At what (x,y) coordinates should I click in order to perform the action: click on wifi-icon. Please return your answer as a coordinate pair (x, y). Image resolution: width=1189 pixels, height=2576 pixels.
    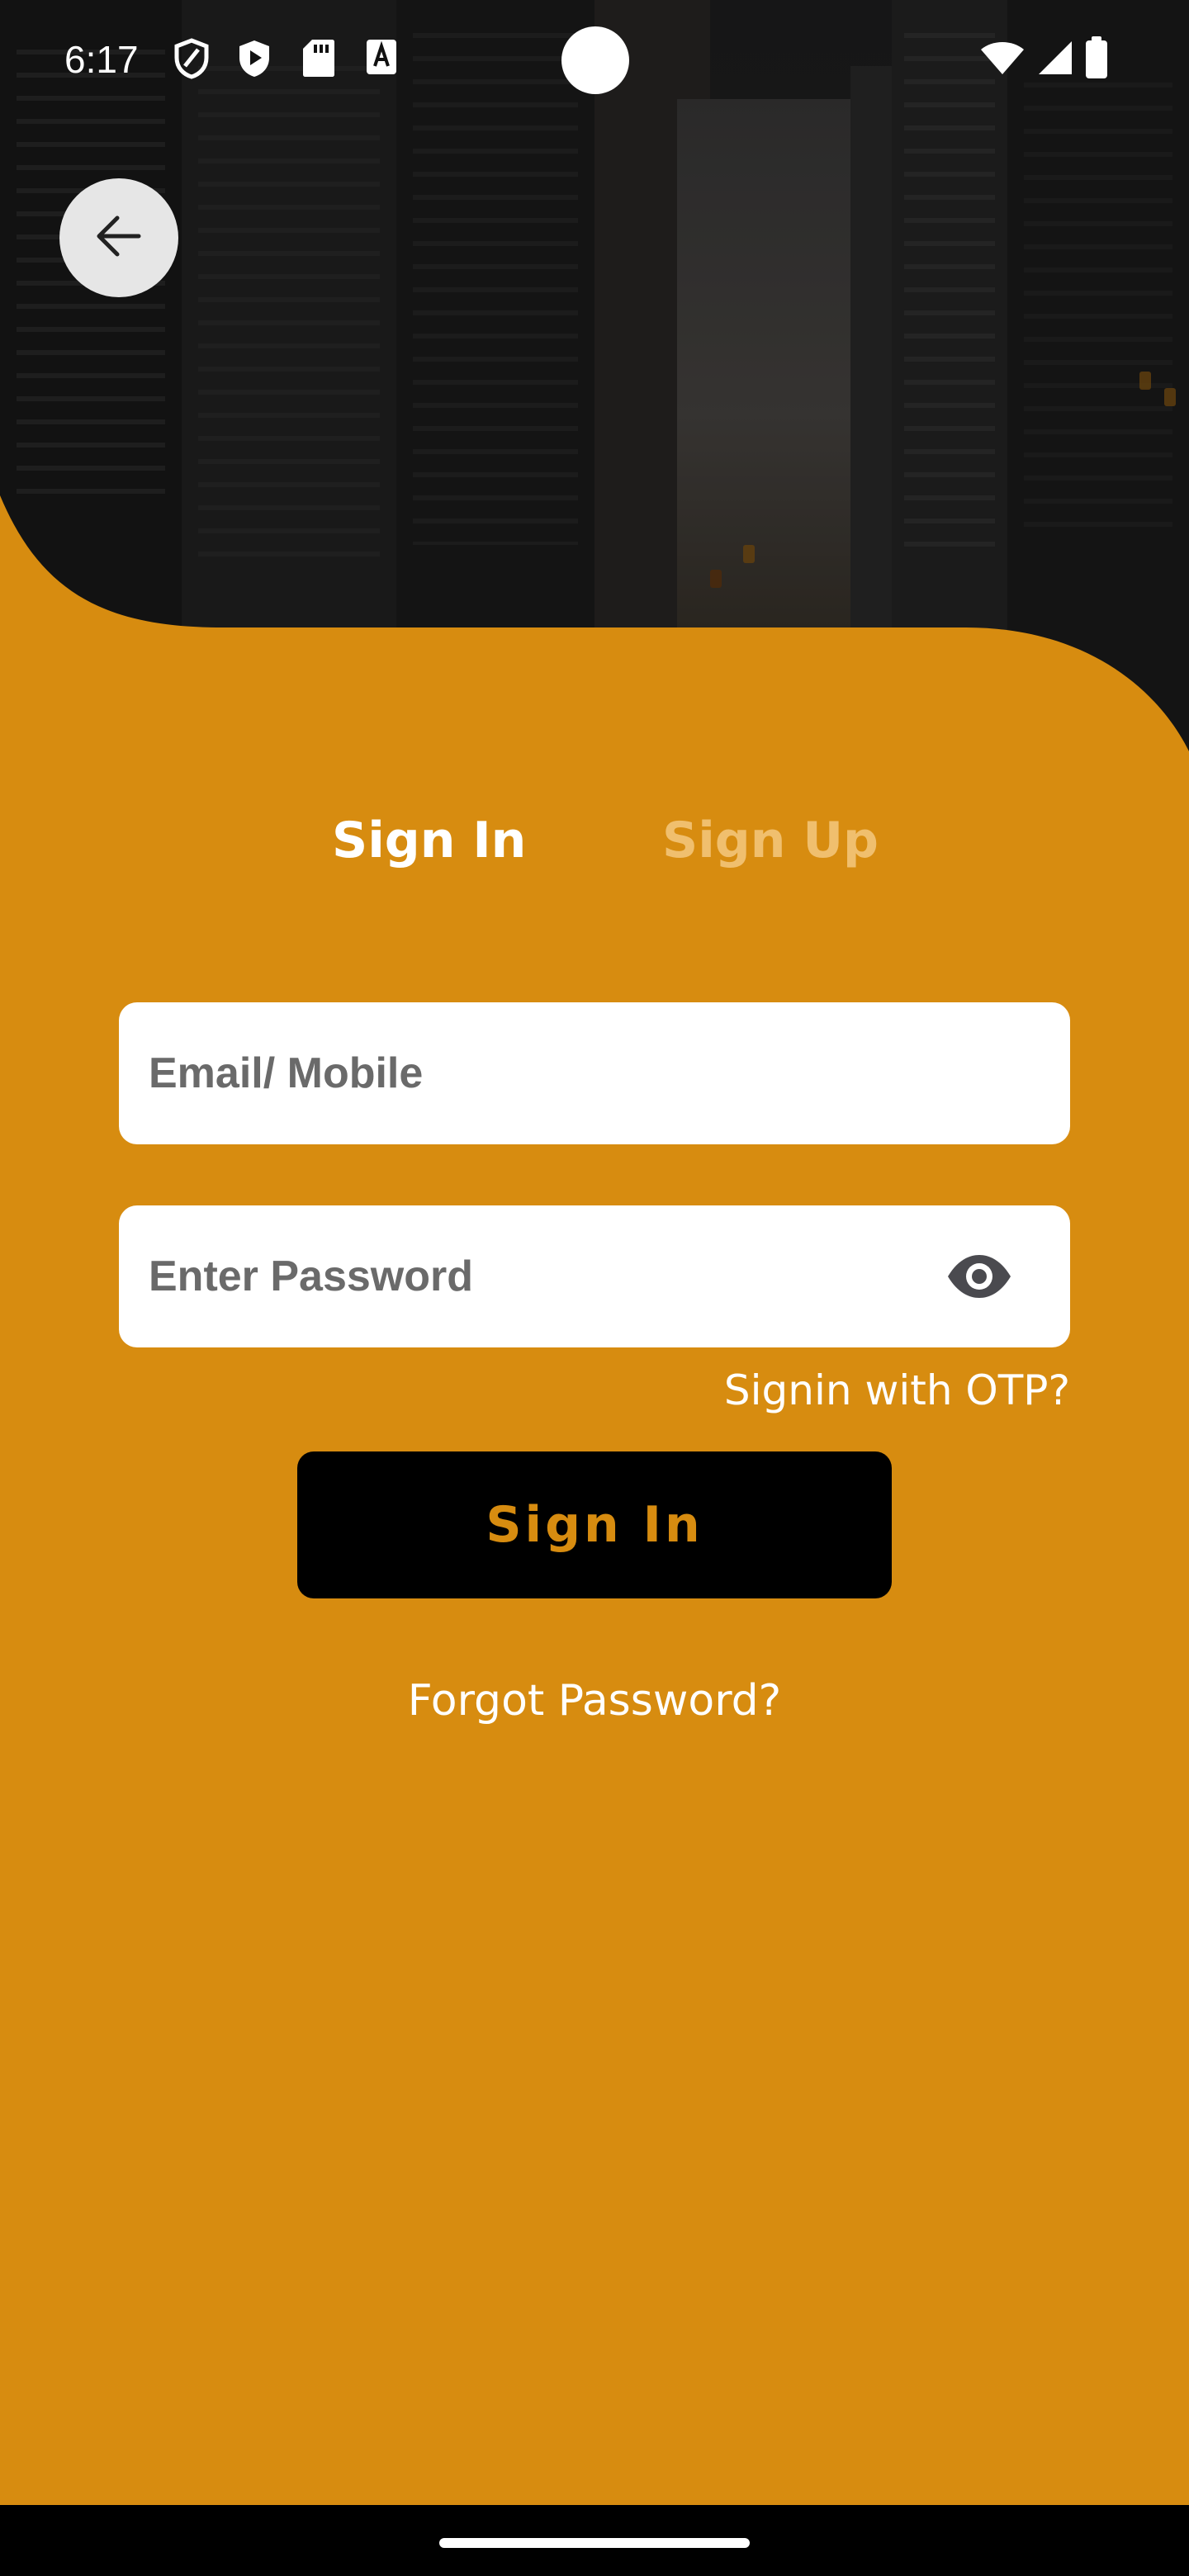
    Looking at the image, I should click on (1002, 60).